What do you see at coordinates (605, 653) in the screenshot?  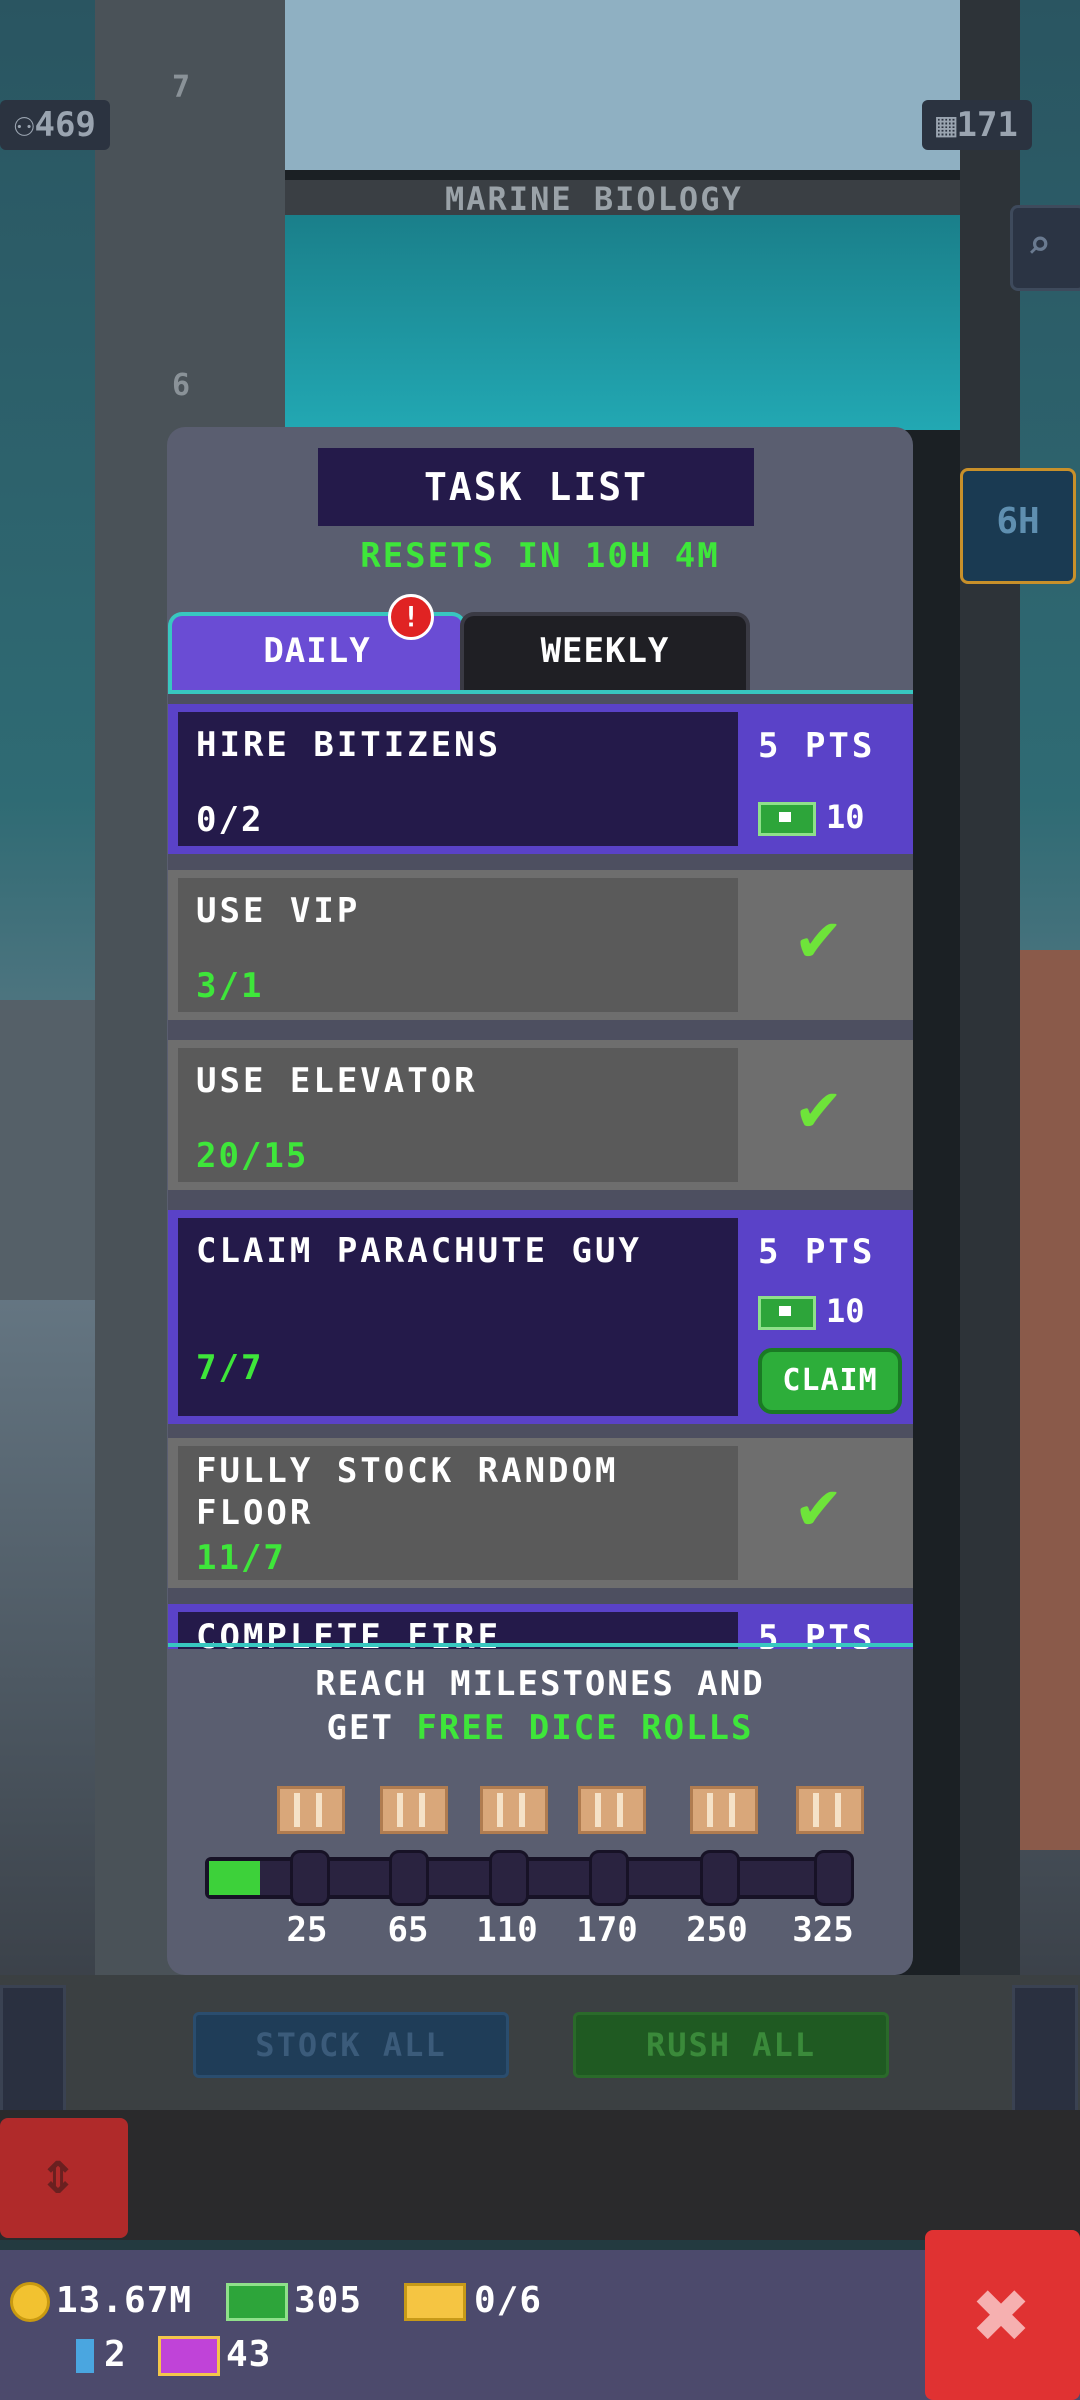 I see `tab-weekly: WEEKLY` at bounding box center [605, 653].